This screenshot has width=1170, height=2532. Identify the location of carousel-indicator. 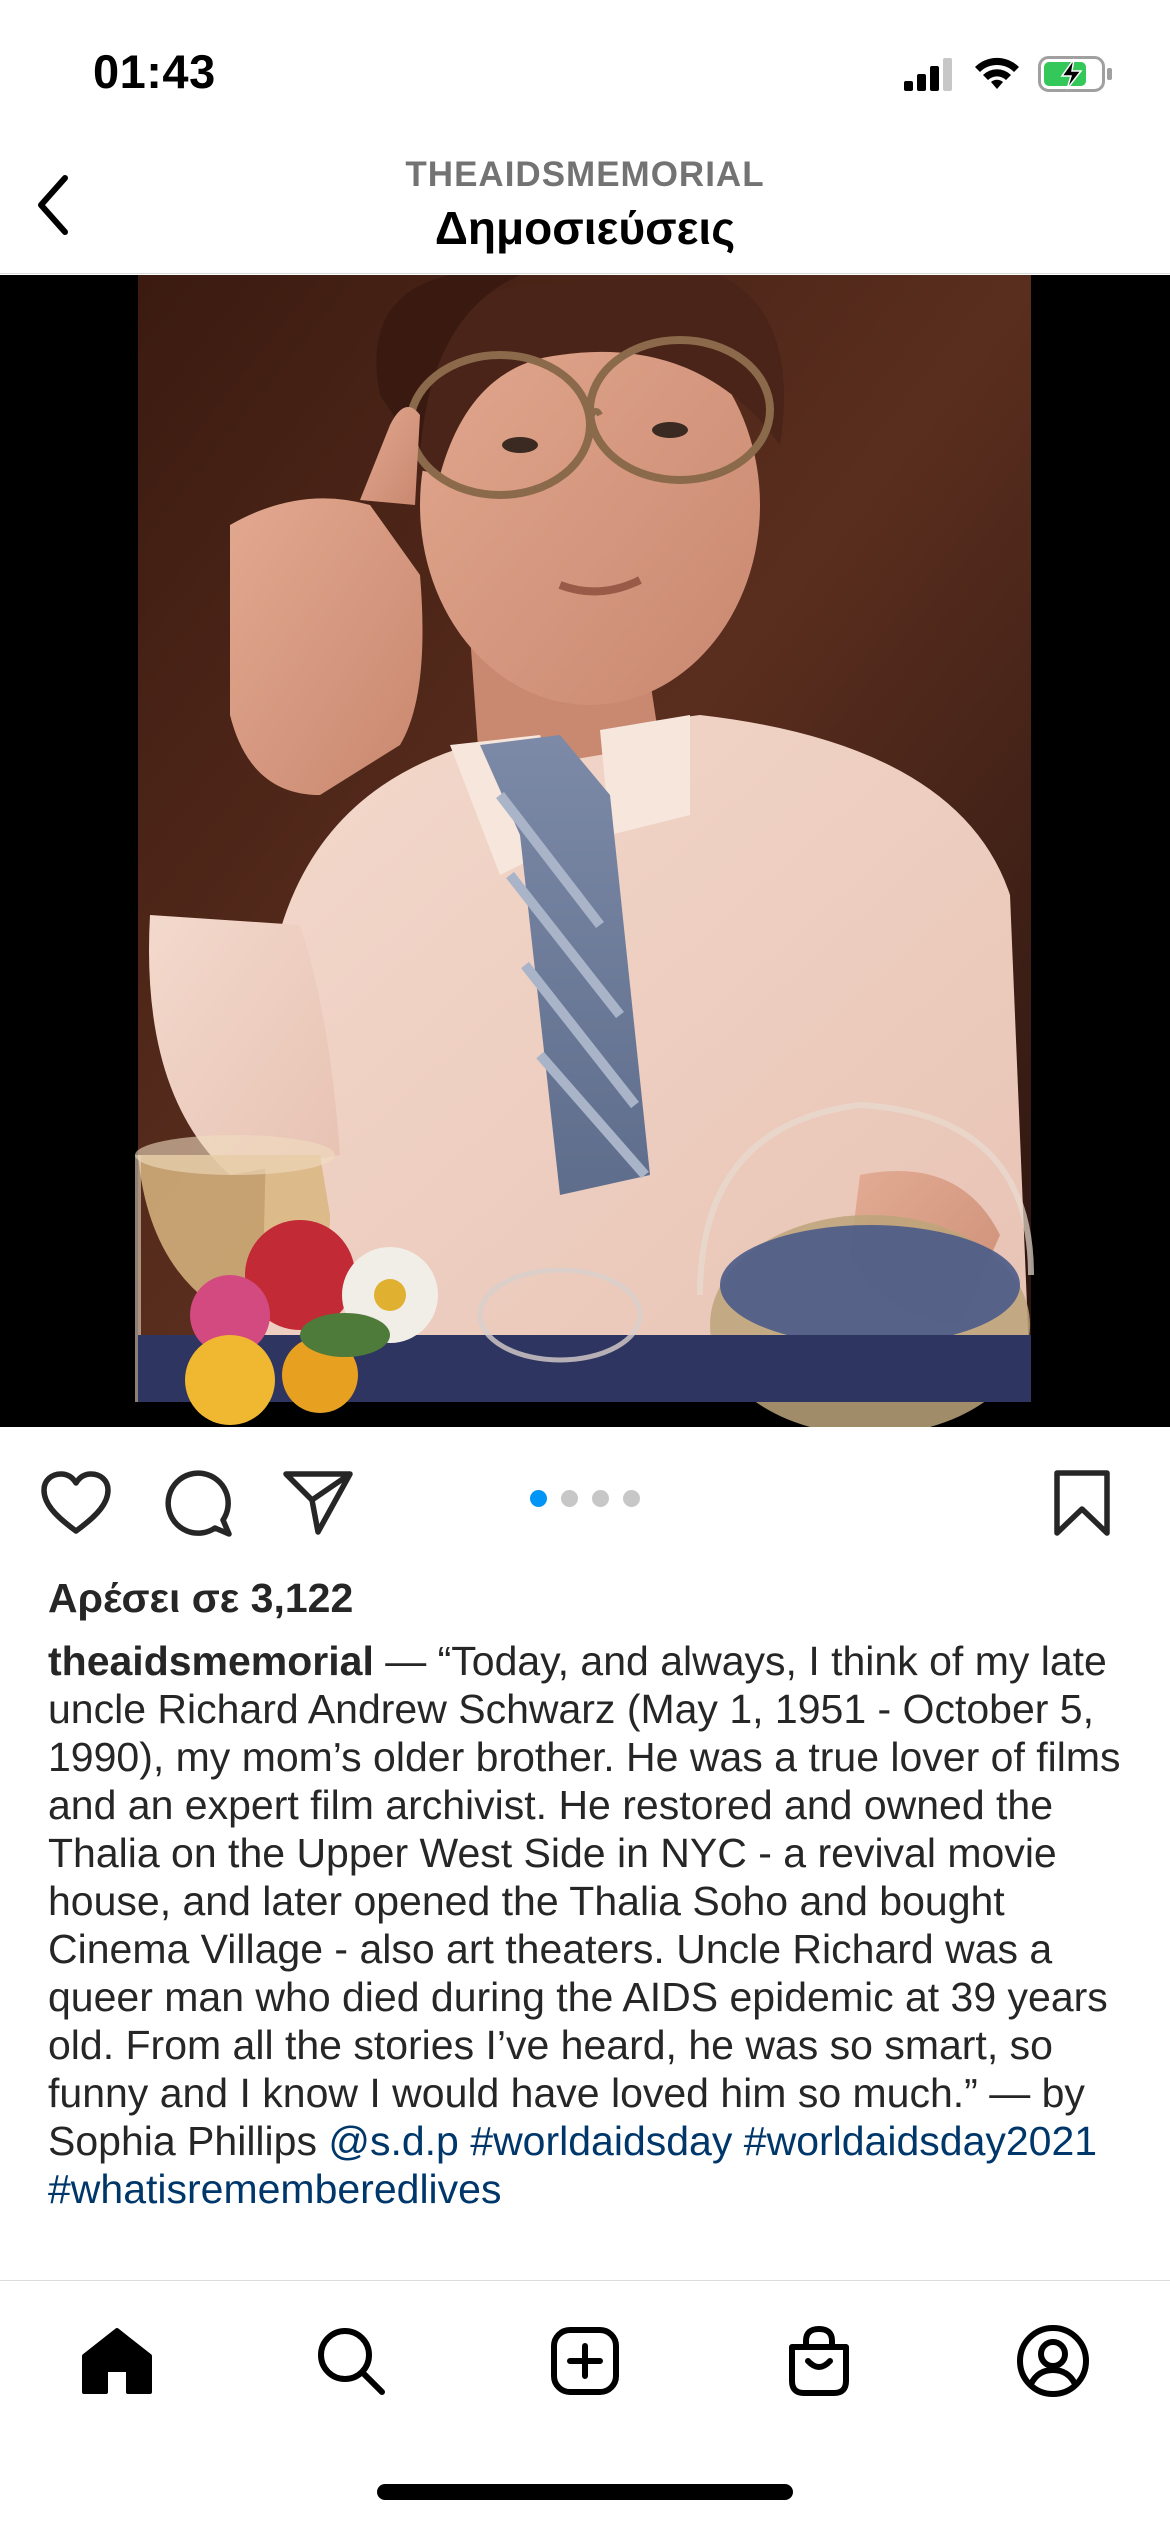
(585, 1498).